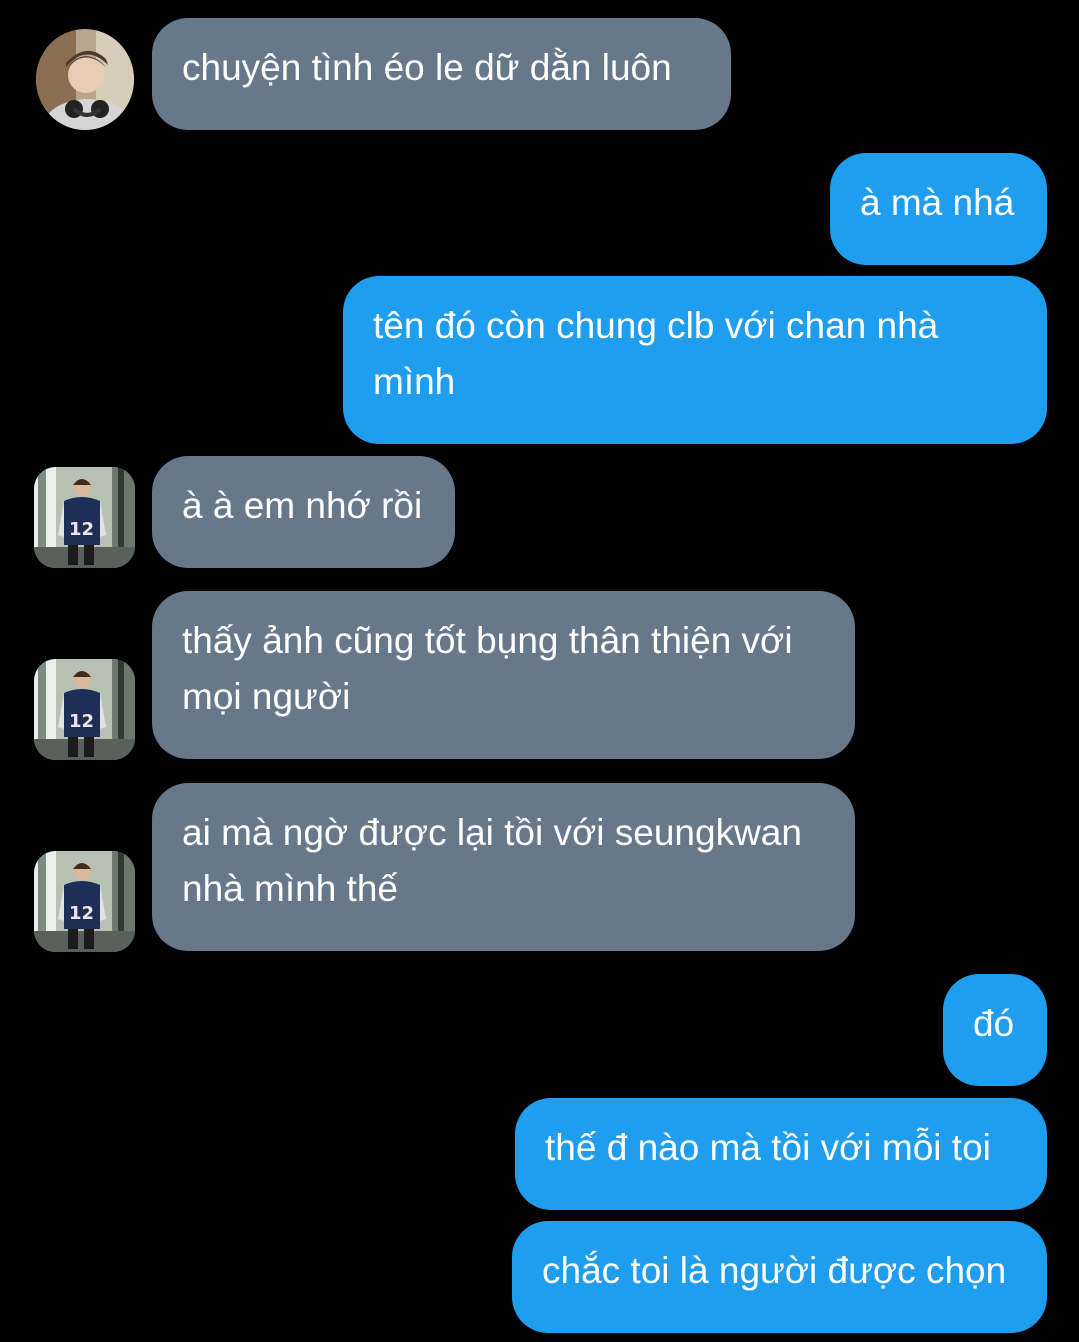 This screenshot has height=1342, width=1079. I want to click on message-bubble-incoming: à à em nhớ rồi, so click(303, 512).